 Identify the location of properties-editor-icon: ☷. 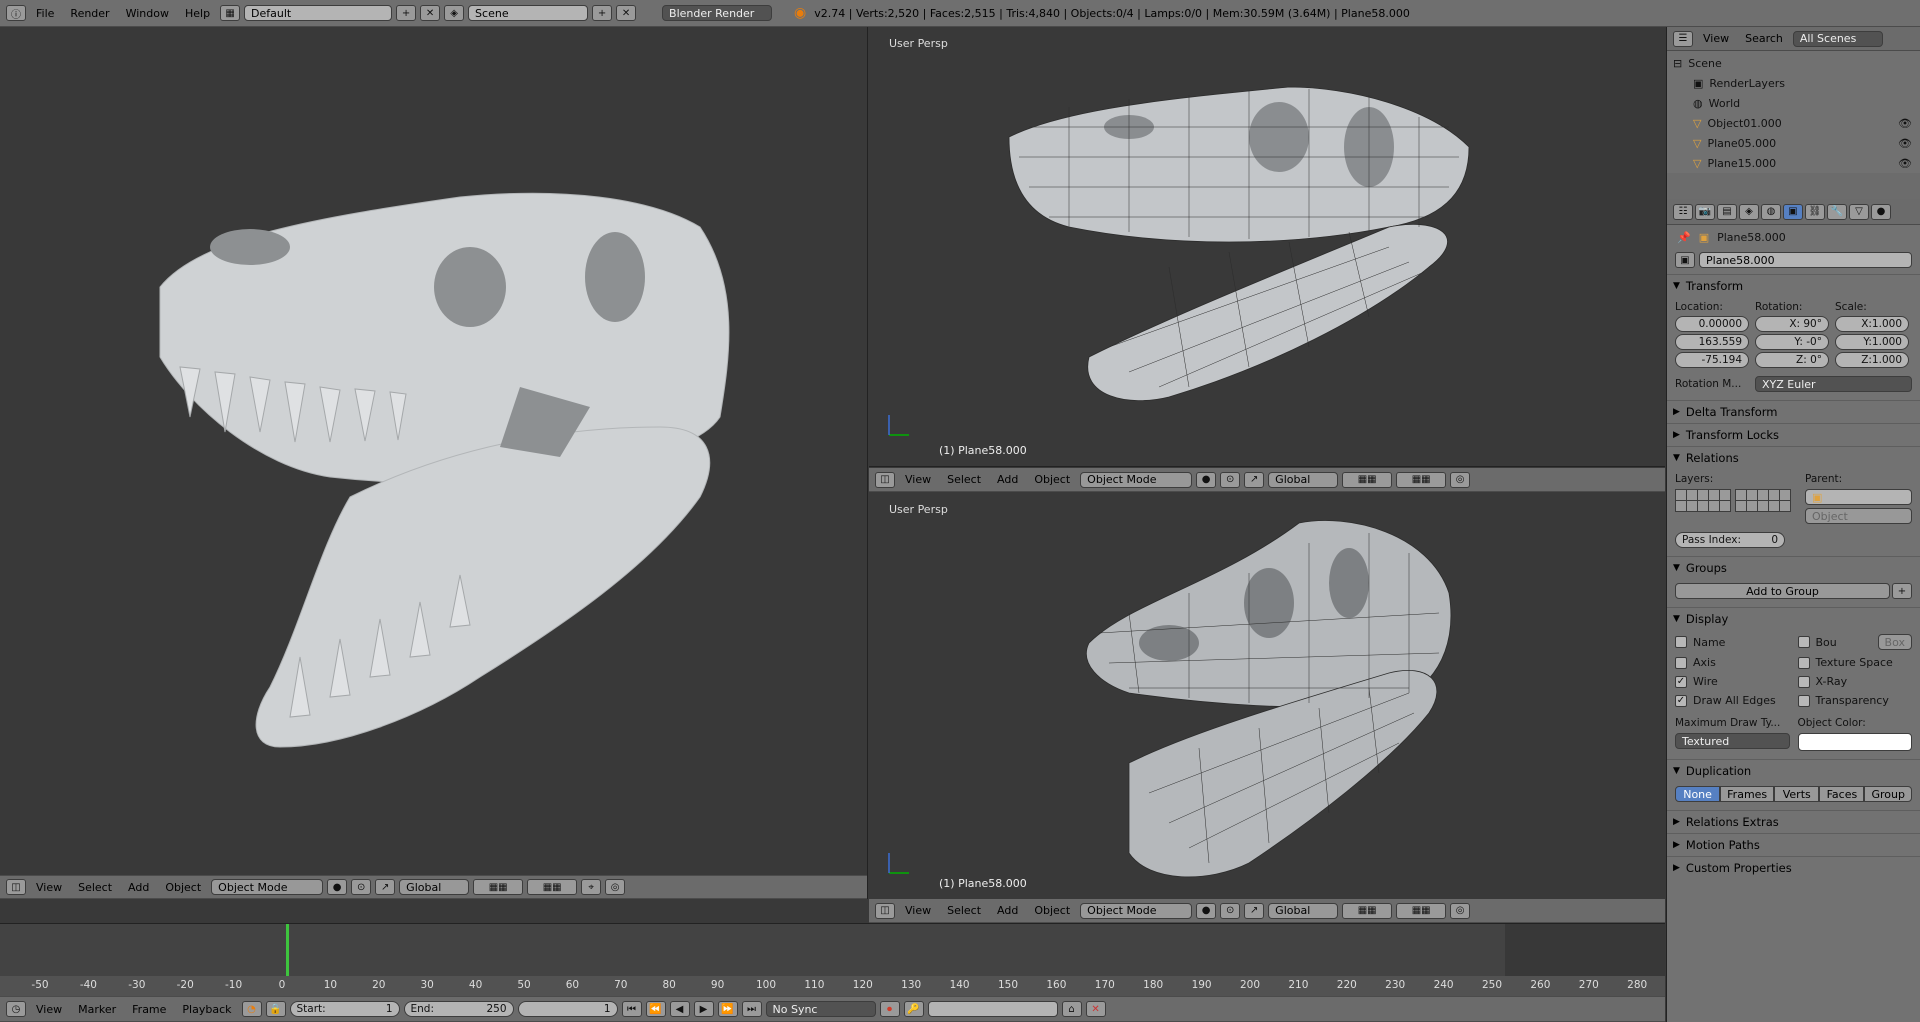
(1683, 211).